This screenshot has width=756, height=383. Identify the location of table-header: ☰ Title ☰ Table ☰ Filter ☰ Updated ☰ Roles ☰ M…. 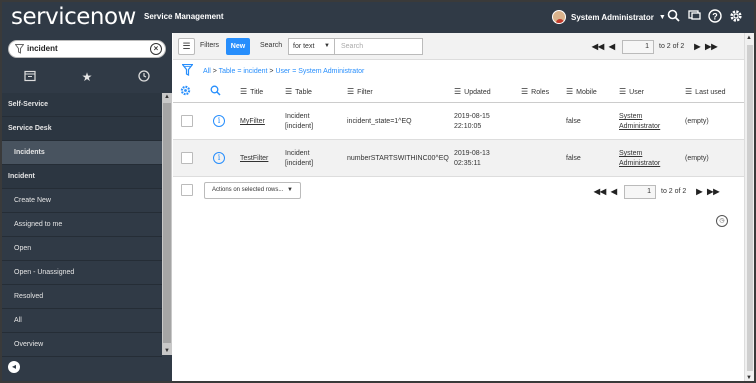
(458, 92).